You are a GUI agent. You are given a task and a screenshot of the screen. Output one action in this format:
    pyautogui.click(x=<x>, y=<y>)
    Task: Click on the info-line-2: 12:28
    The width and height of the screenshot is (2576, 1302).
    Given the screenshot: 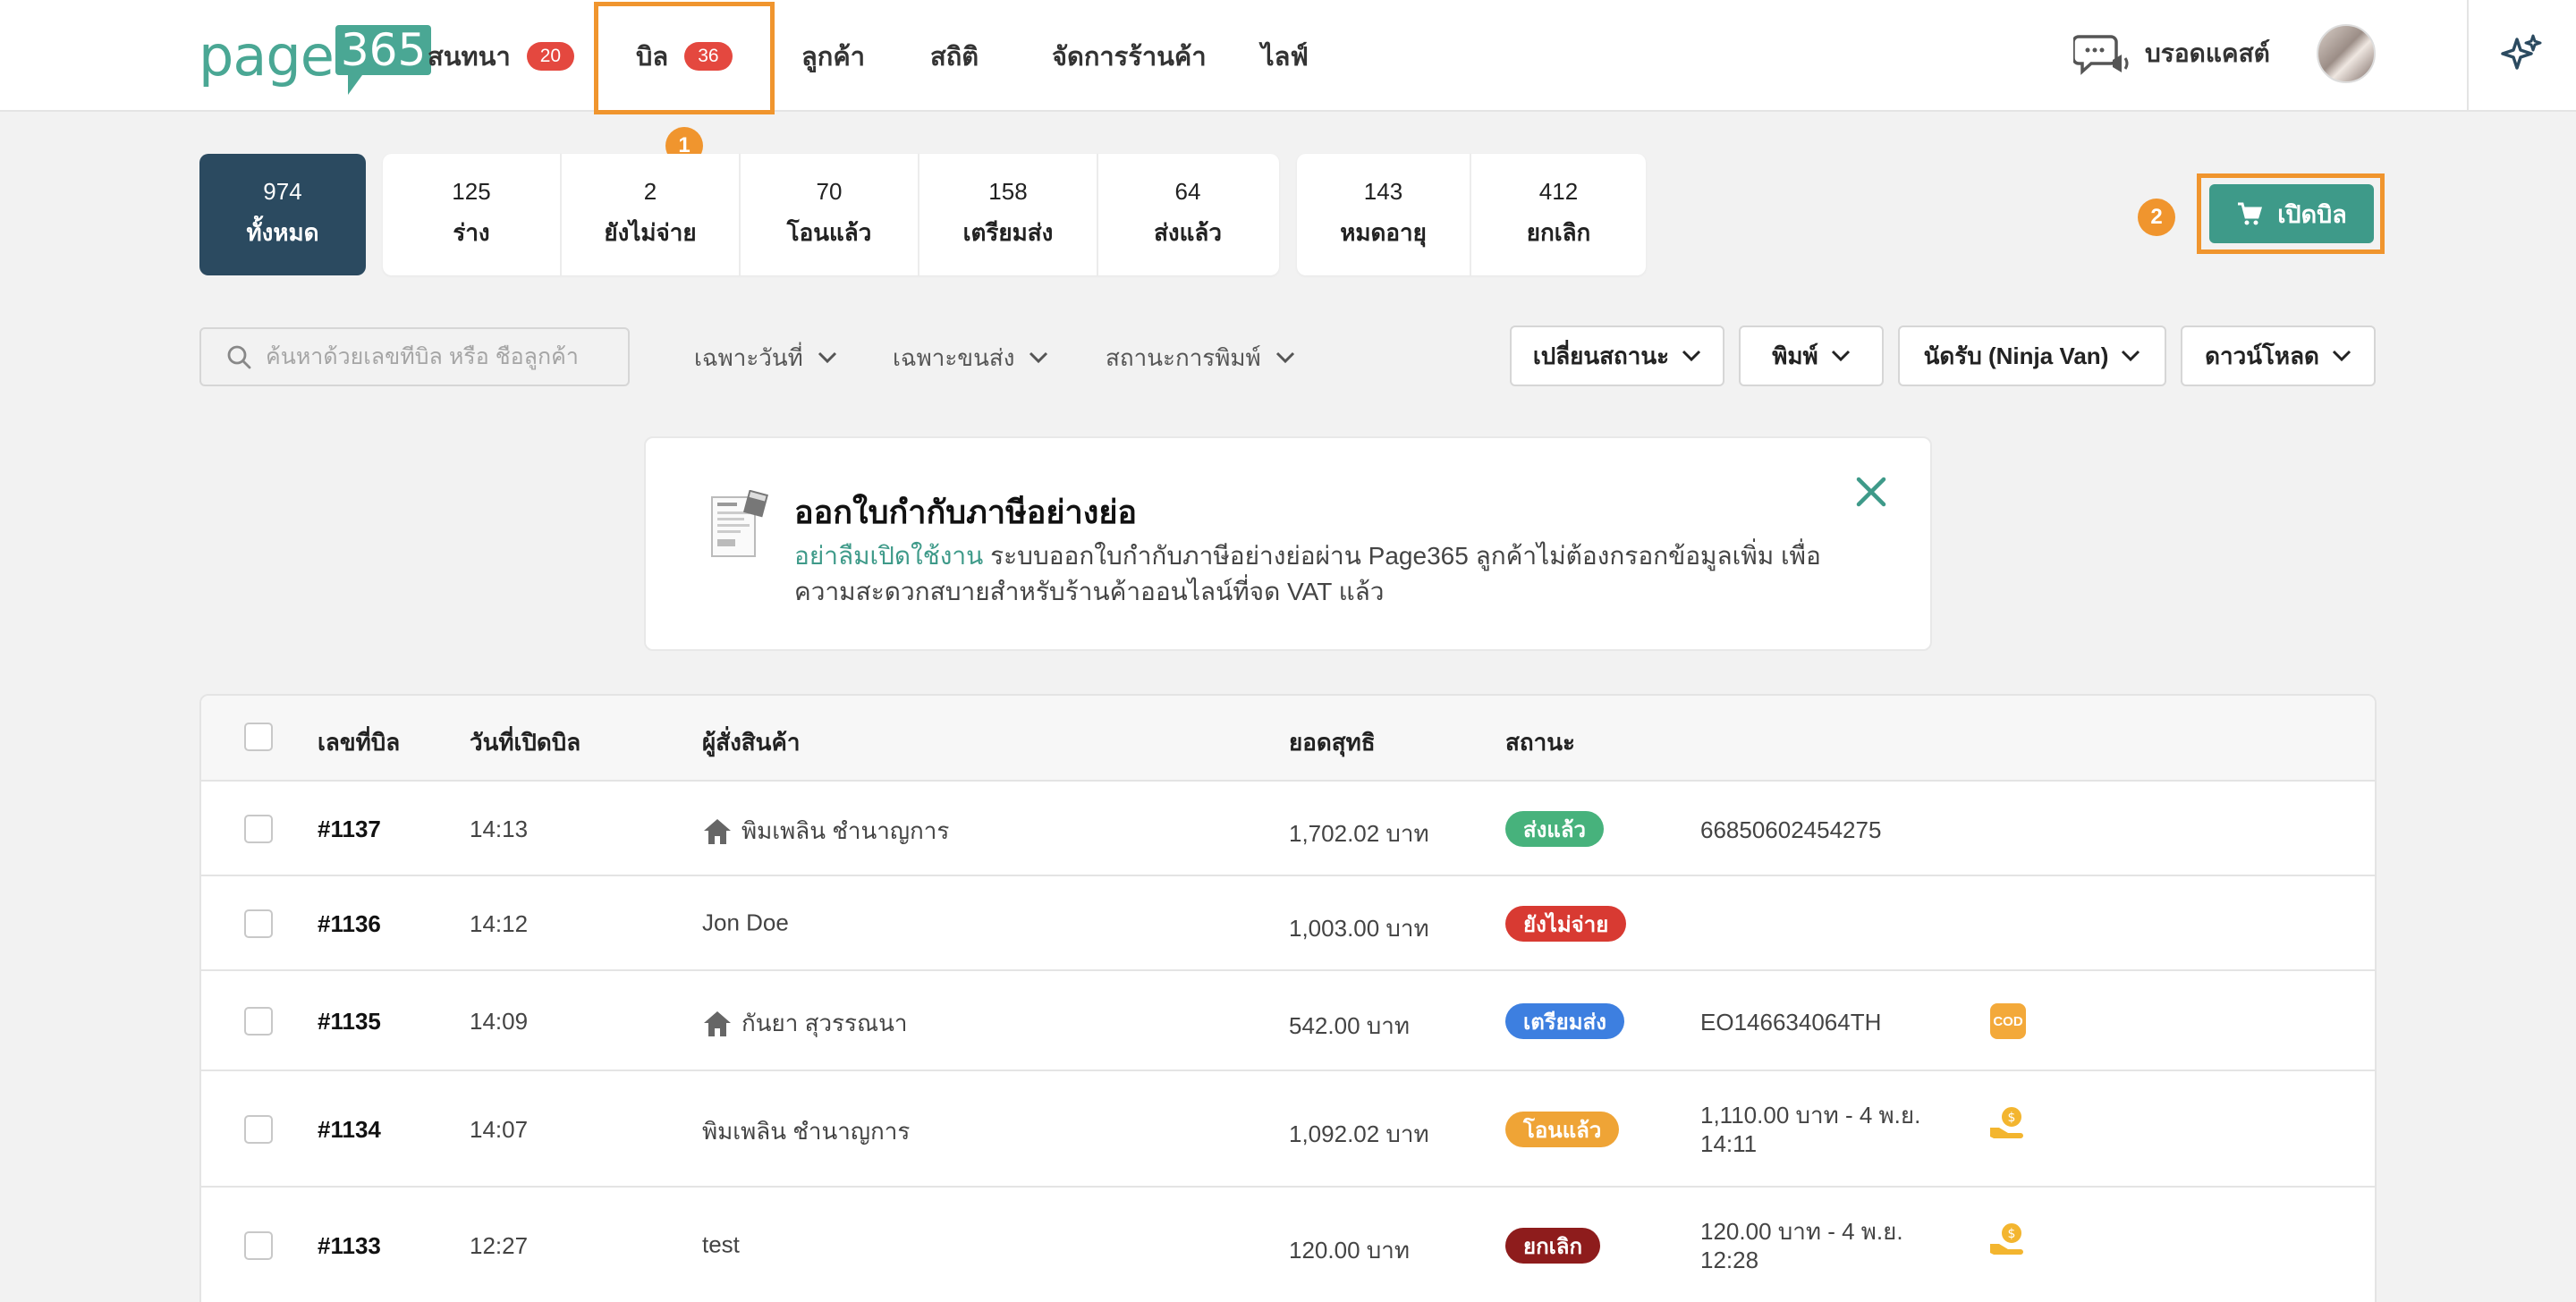 What is the action you would take?
    pyautogui.click(x=1729, y=1260)
    